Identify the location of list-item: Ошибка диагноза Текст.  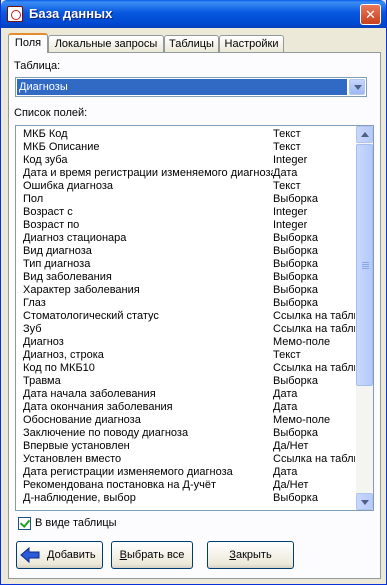
(186, 186).